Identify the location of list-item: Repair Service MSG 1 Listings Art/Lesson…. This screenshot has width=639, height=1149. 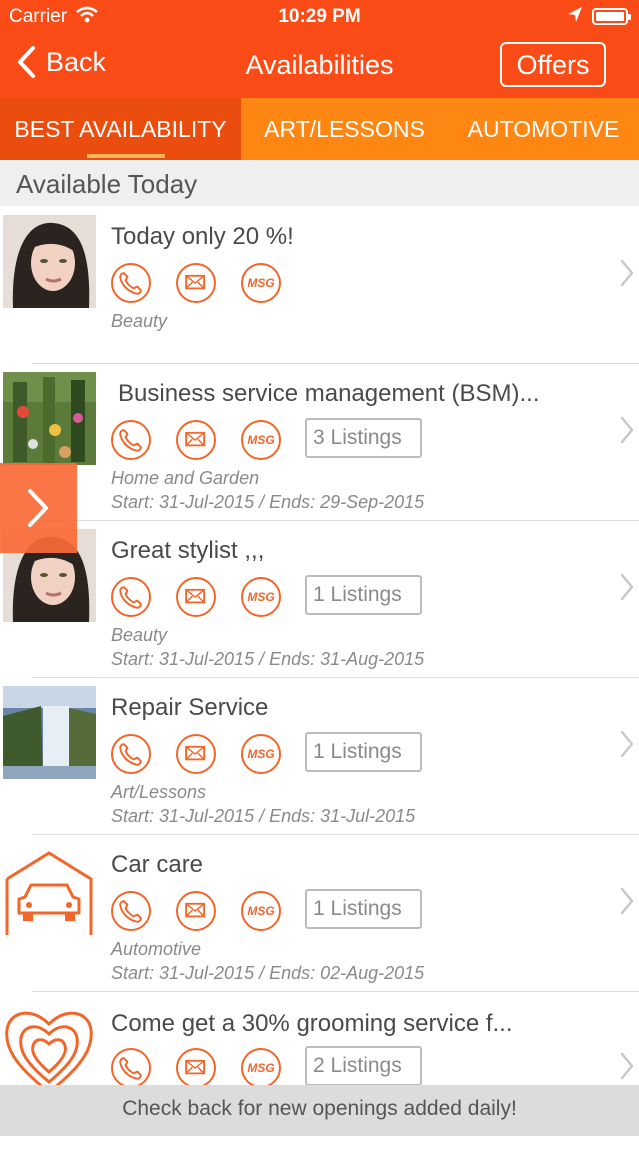
(319, 756).